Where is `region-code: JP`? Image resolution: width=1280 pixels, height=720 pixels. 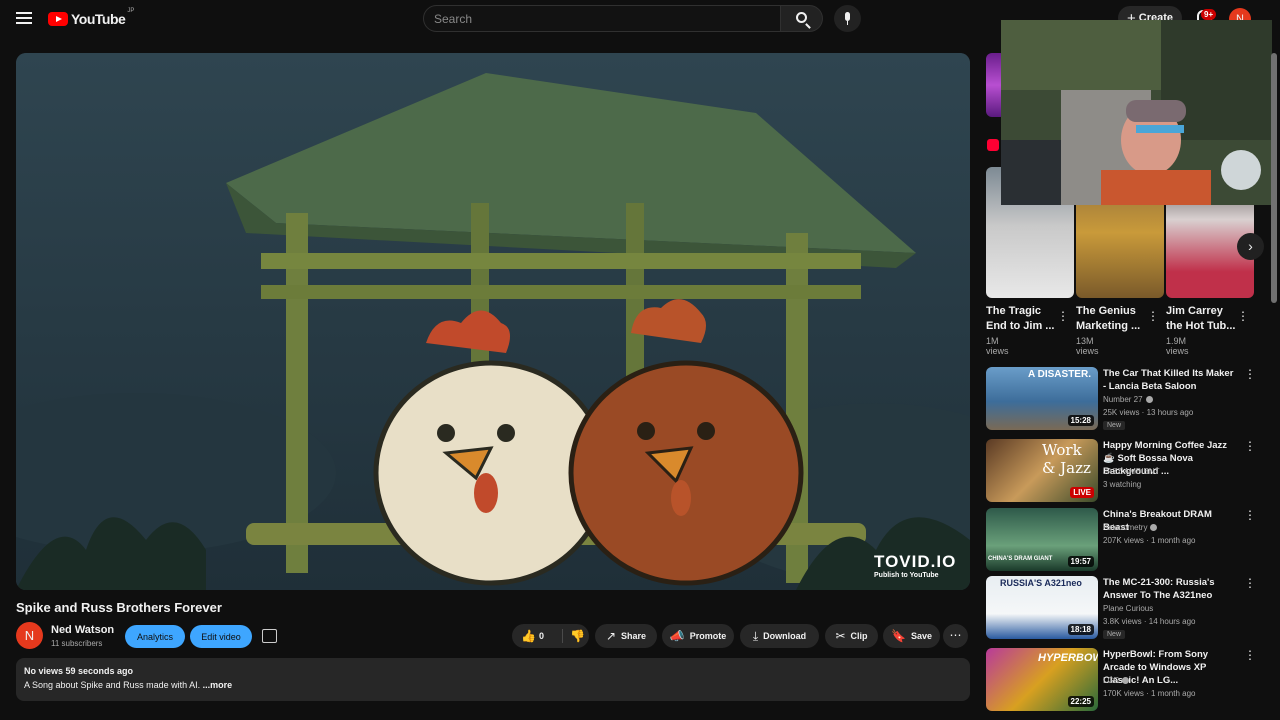 region-code: JP is located at coordinates (131, 11).